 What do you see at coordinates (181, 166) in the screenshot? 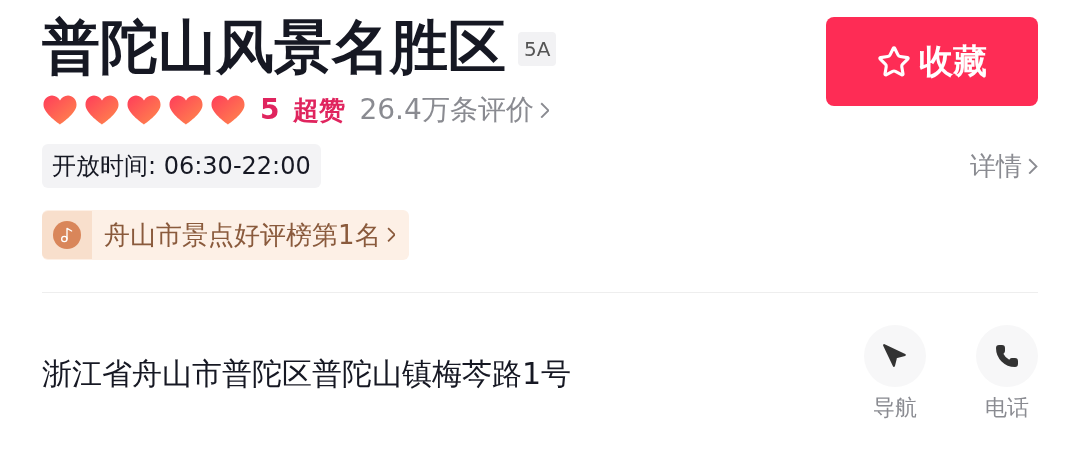
I see `opening-hours: 开放时间: 06:30-22:00` at bounding box center [181, 166].